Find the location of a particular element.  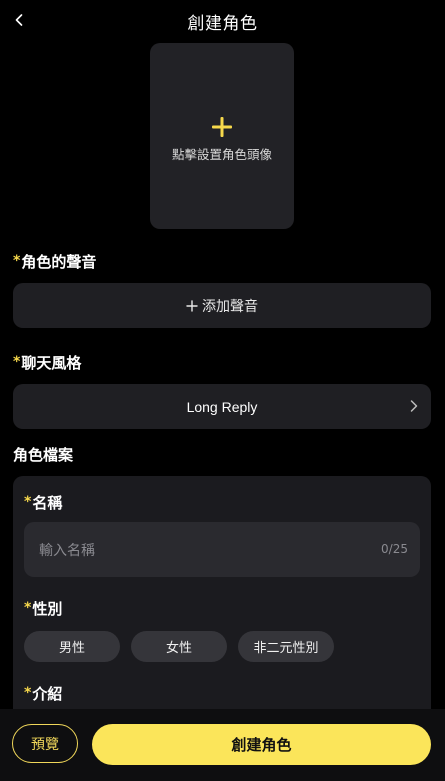

chat-style-section-label: *聊天風格 is located at coordinates (47, 362).